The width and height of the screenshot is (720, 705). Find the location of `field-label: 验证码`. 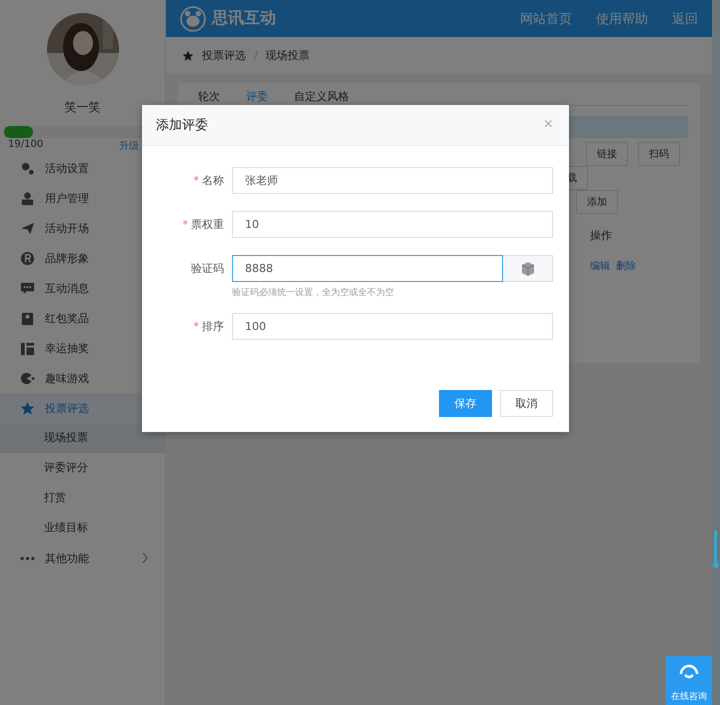

field-label: 验证码 is located at coordinates (207, 268).